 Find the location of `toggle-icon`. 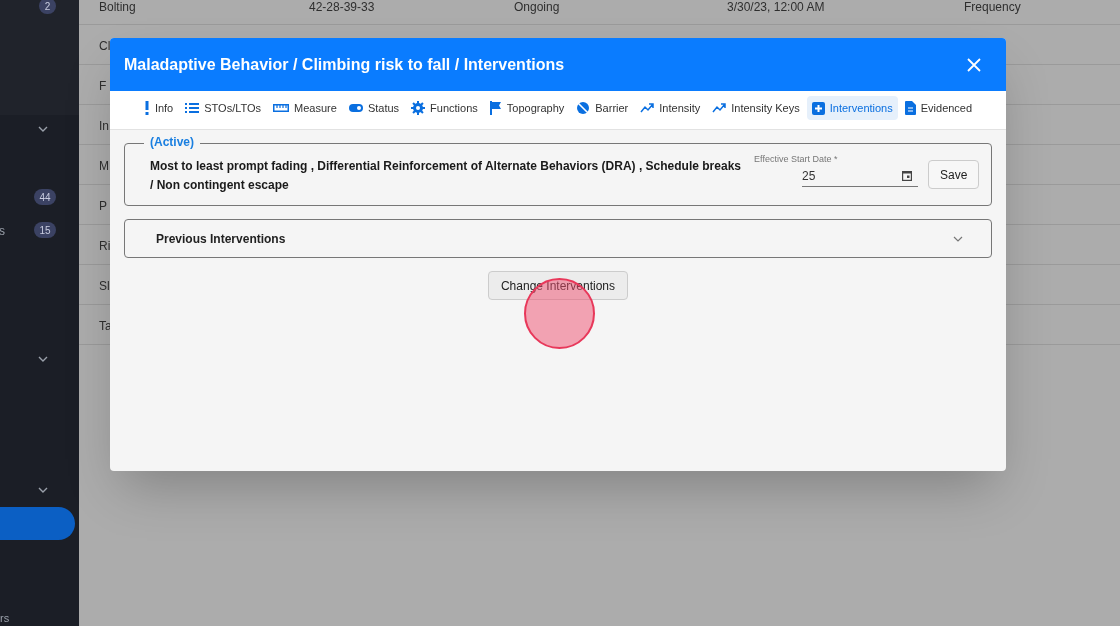

toggle-icon is located at coordinates (355, 108).